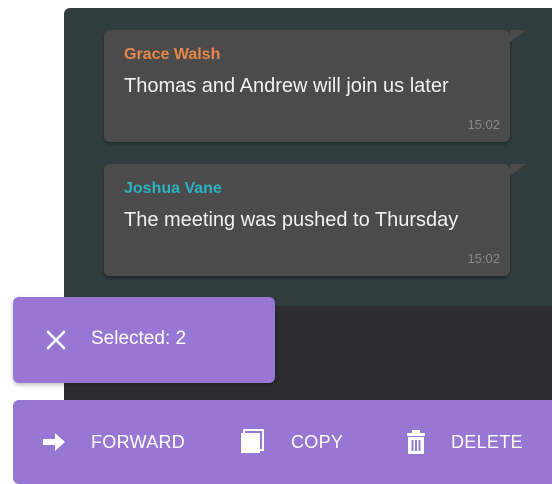 This screenshot has width=552, height=484. I want to click on delete-label: DELETE, so click(487, 441).